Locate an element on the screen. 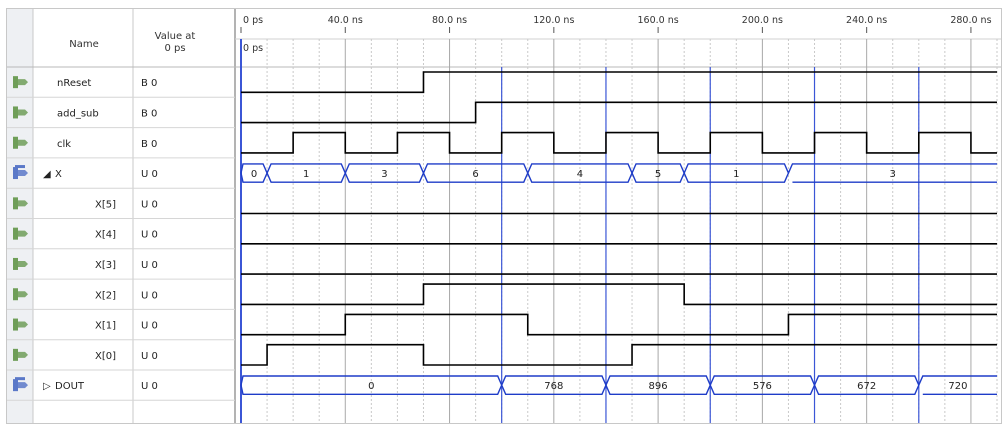 This screenshot has height=432, width=1008. time-tick-label: 240.0 ns is located at coordinates (866, 20).